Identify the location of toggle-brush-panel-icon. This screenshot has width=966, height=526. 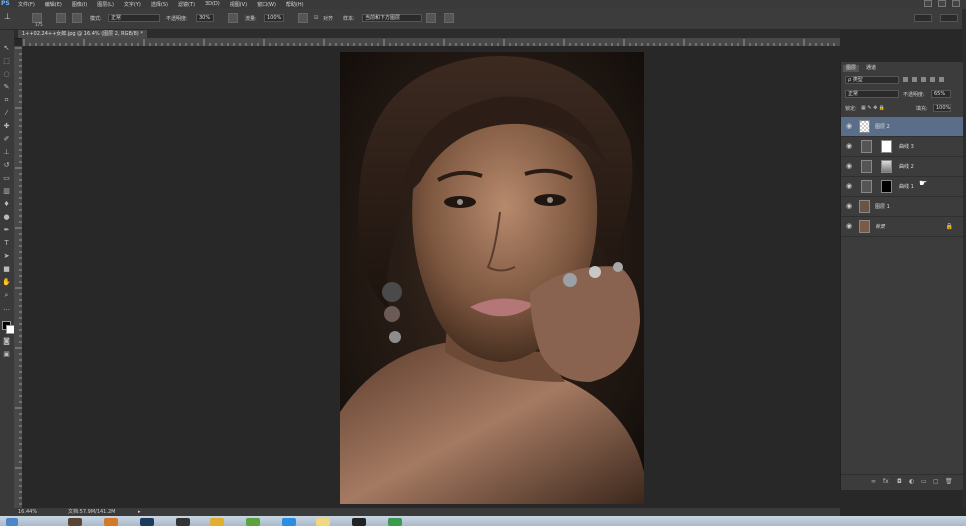
(61, 18).